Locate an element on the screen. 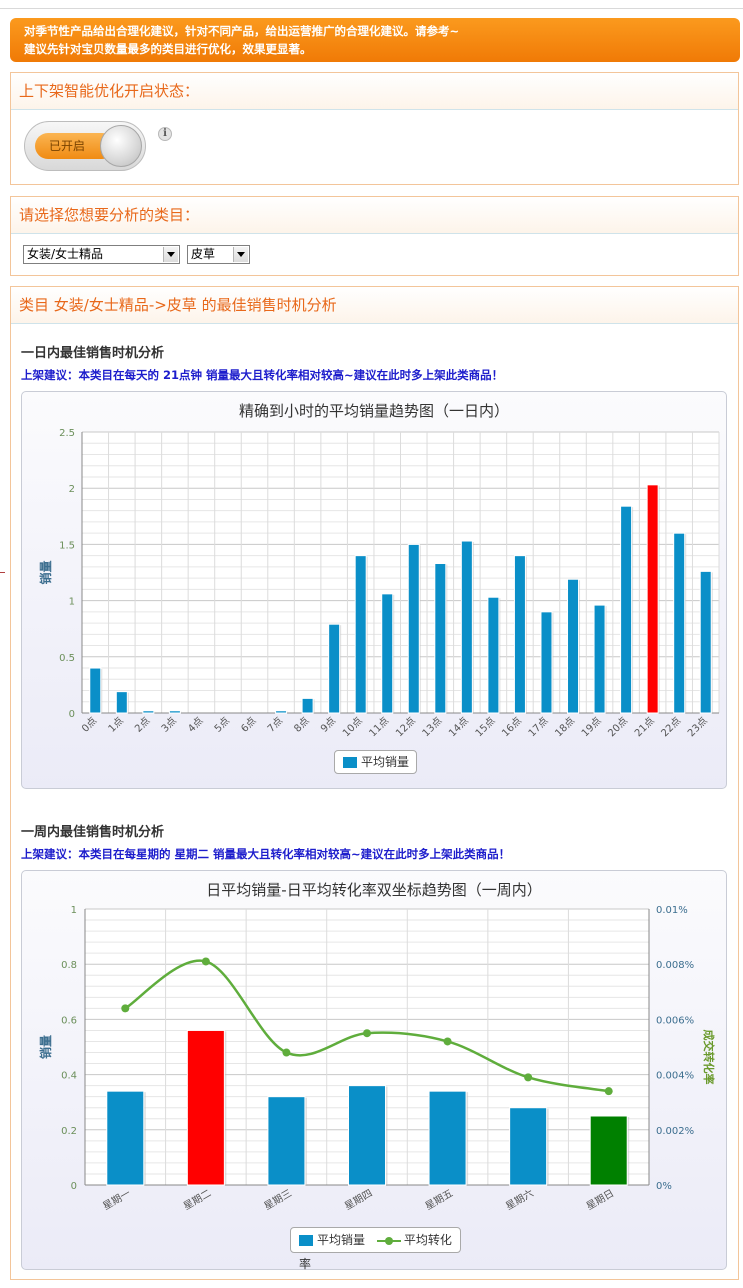 This screenshot has height=1288, width=743. y-tick-label: 0.8 is located at coordinates (69, 965).